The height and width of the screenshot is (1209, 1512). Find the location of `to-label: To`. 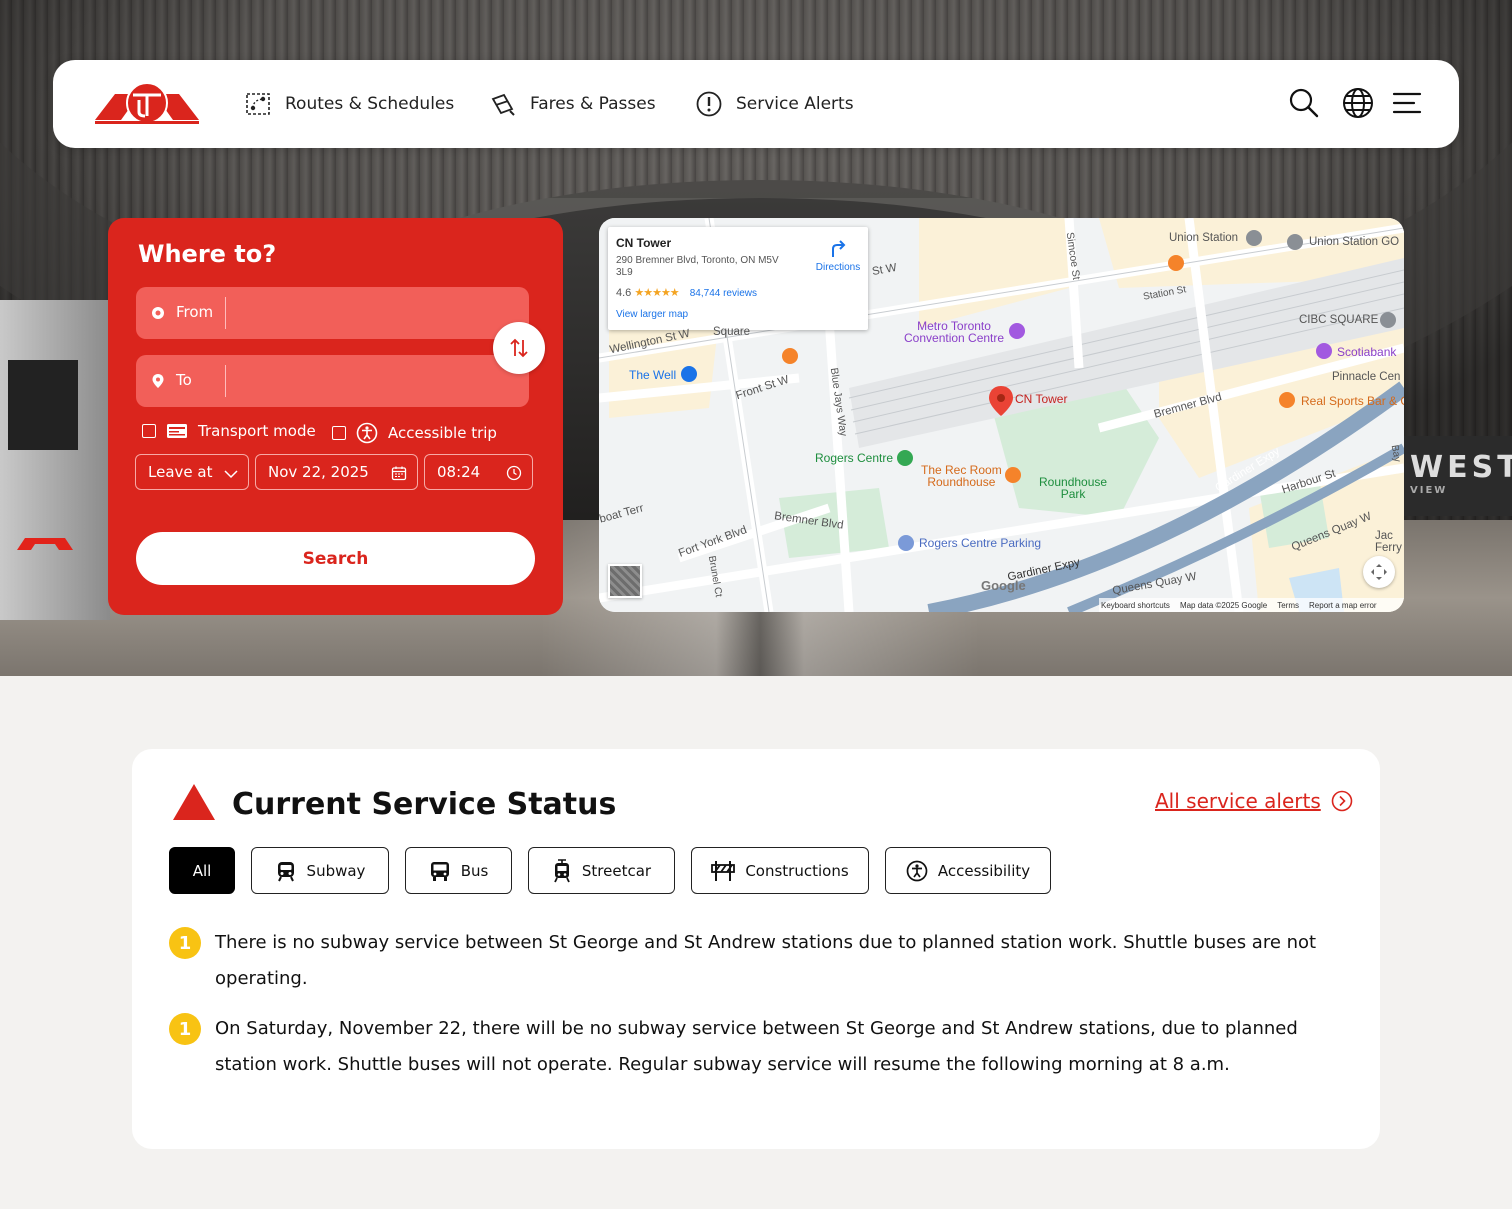

to-label: To is located at coordinates (184, 380).